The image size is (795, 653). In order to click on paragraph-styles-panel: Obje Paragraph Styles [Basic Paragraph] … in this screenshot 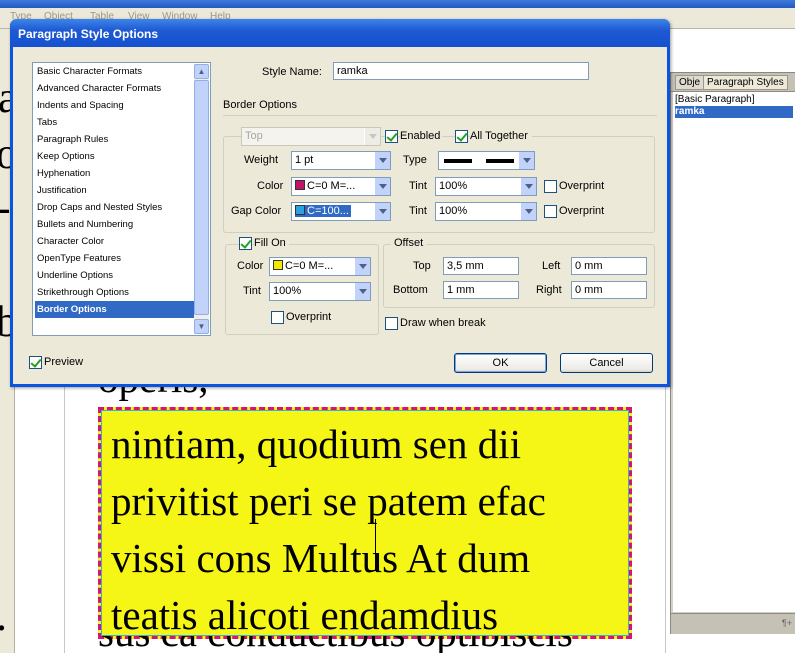, I will do `click(732, 353)`.